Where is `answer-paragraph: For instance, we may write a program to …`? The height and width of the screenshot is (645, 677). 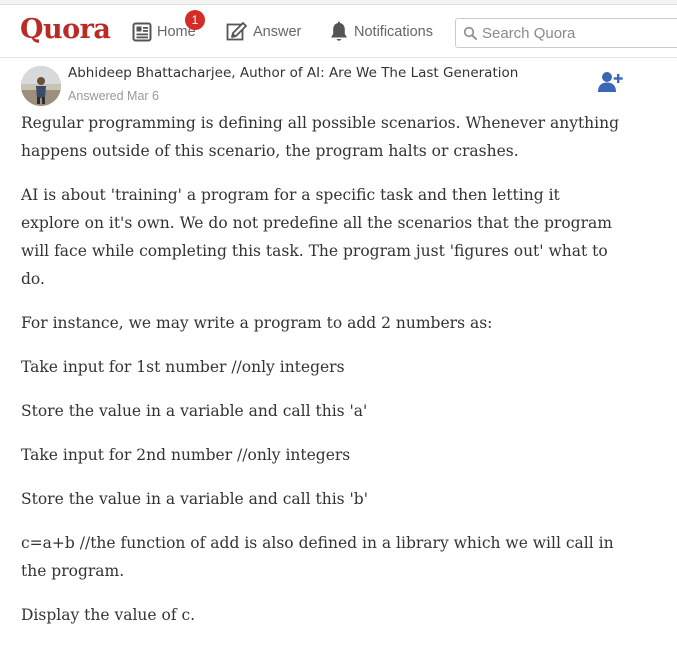
answer-paragraph: For instance, we may write a program to … is located at coordinates (257, 323).